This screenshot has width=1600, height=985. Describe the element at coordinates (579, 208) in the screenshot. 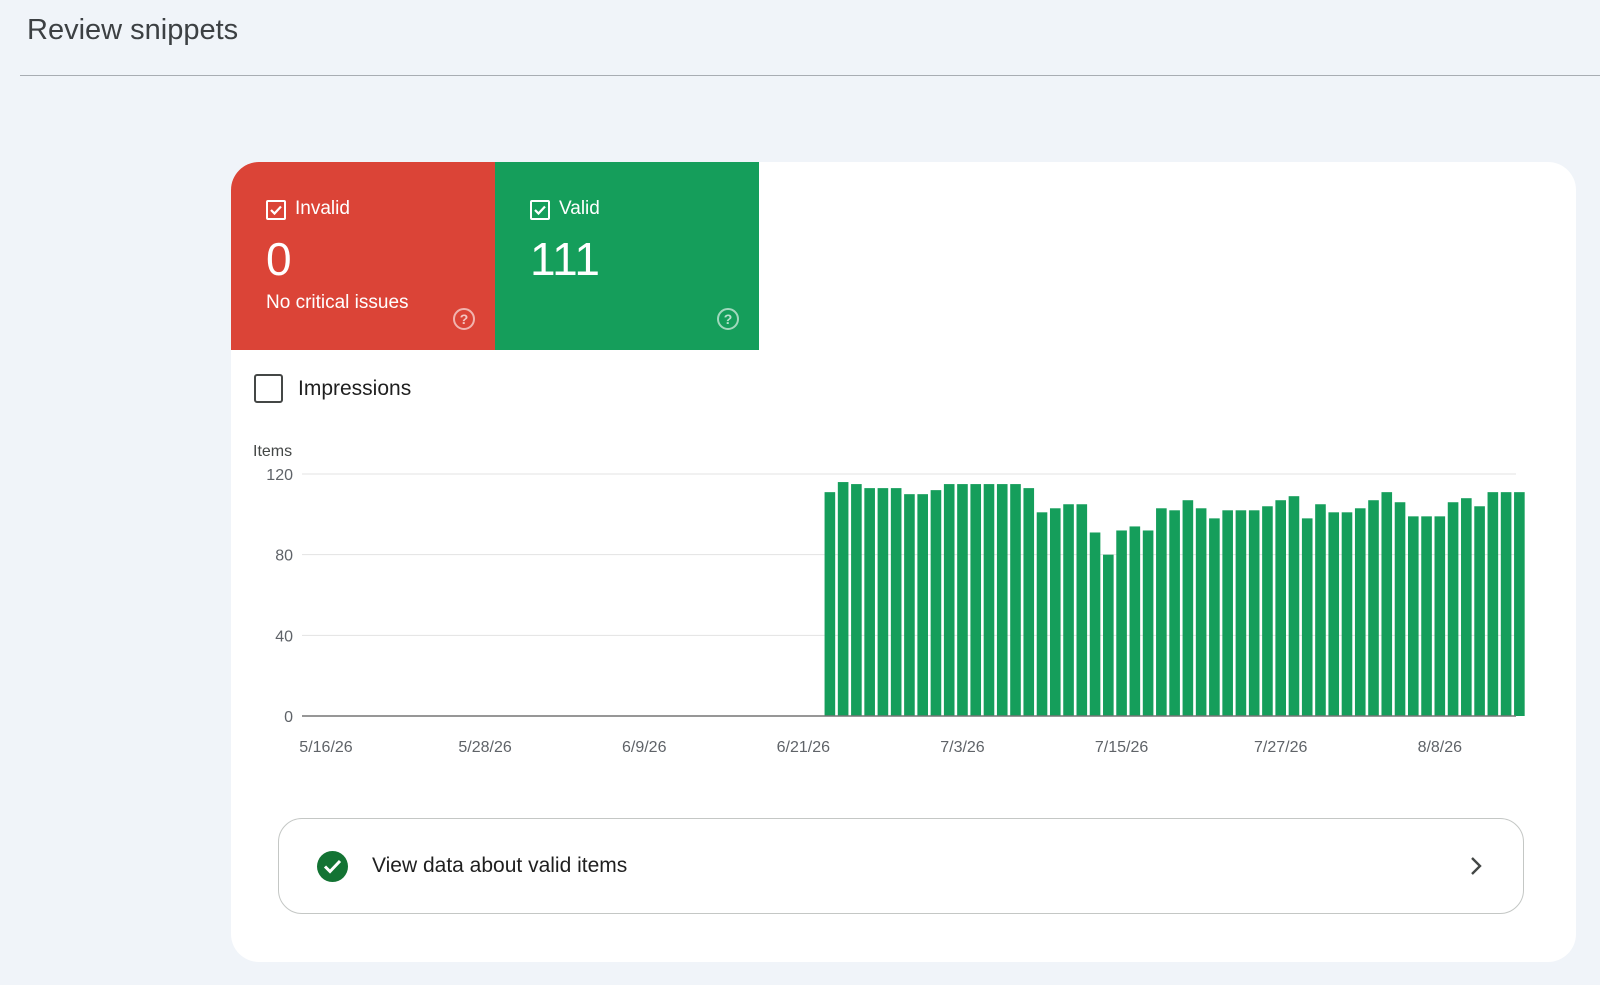

I see `valid-label: Valid` at that location.